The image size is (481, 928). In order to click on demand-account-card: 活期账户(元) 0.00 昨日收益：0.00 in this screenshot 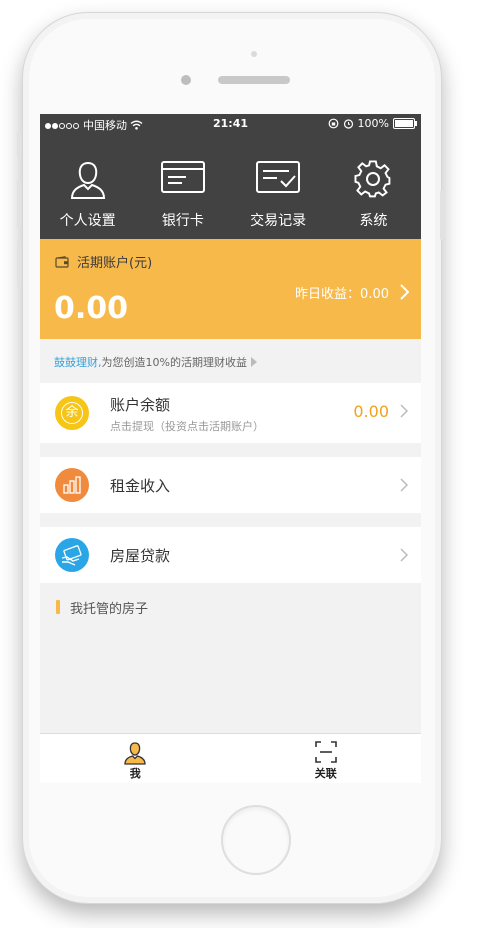, I will do `click(230, 289)`.